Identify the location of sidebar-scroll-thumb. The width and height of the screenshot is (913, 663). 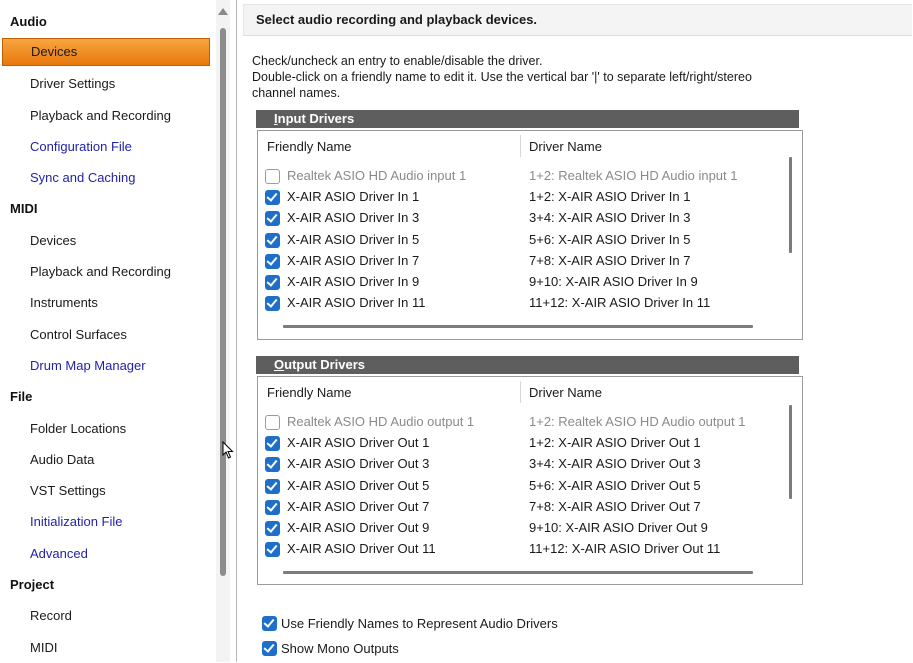
(223, 302).